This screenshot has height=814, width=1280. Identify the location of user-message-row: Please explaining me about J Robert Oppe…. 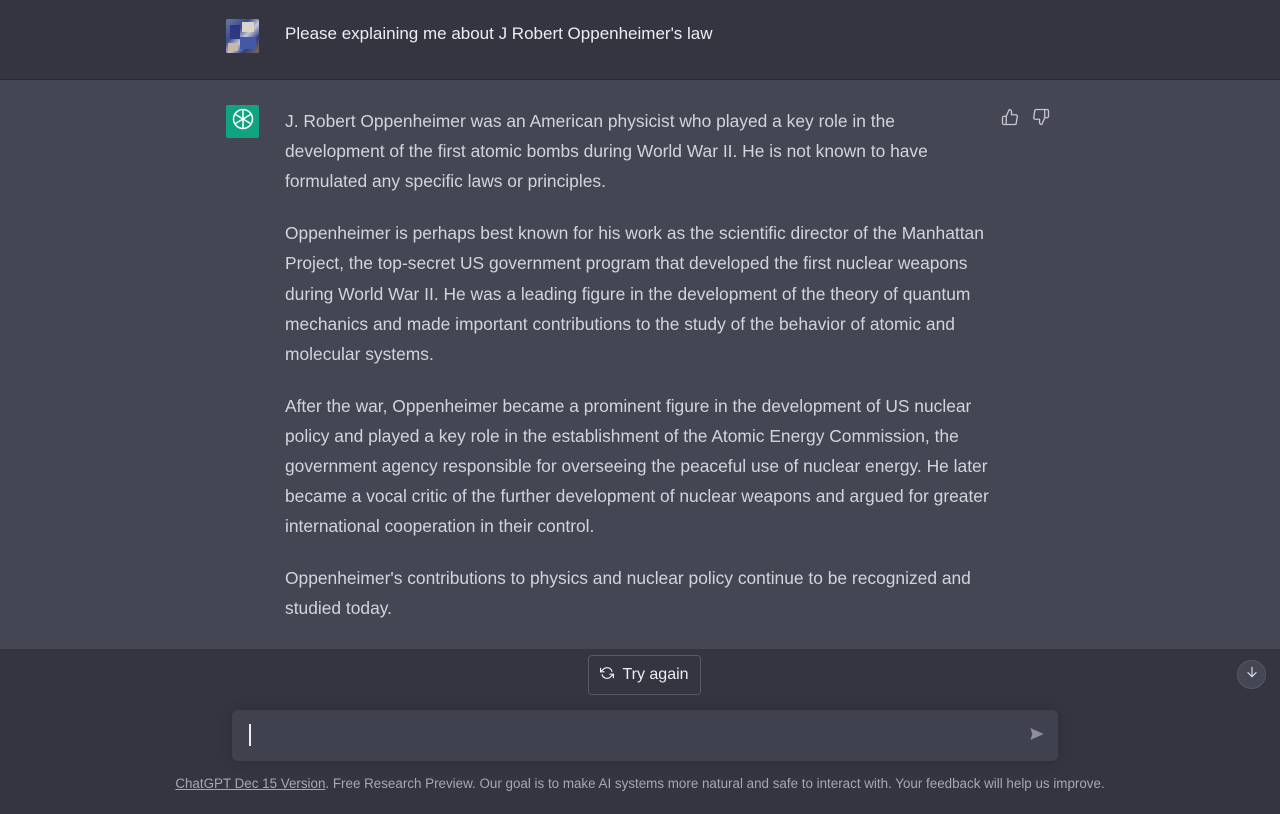
(640, 40).